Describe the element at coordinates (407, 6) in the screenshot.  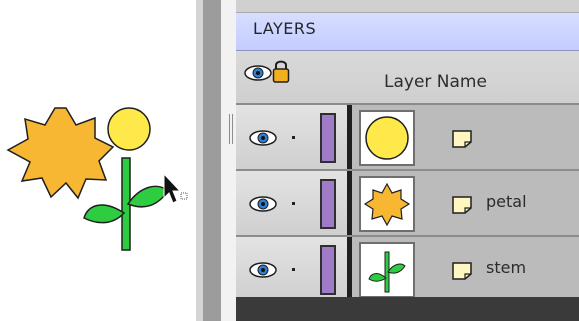
I see `panel-top-strip` at that location.